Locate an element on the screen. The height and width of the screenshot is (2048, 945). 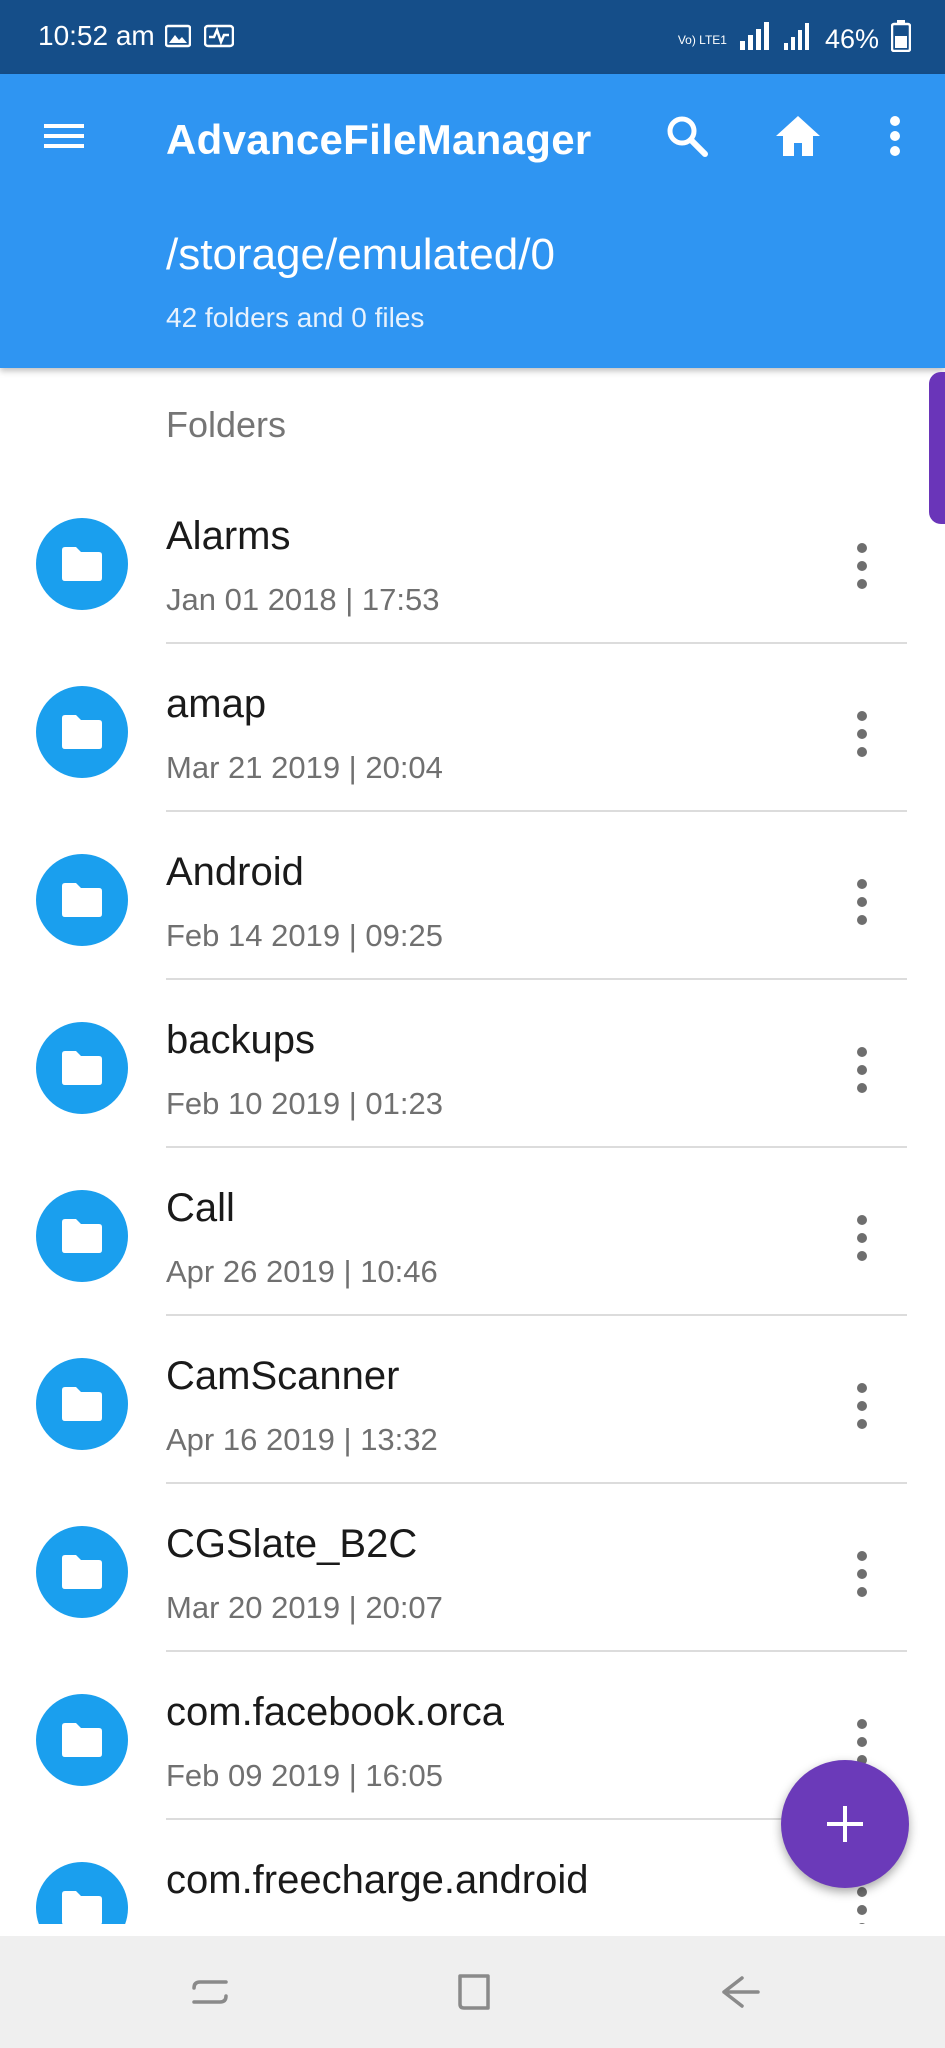
folder-date: Mar 21 2019 | 20:04 is located at coordinates (304, 767).